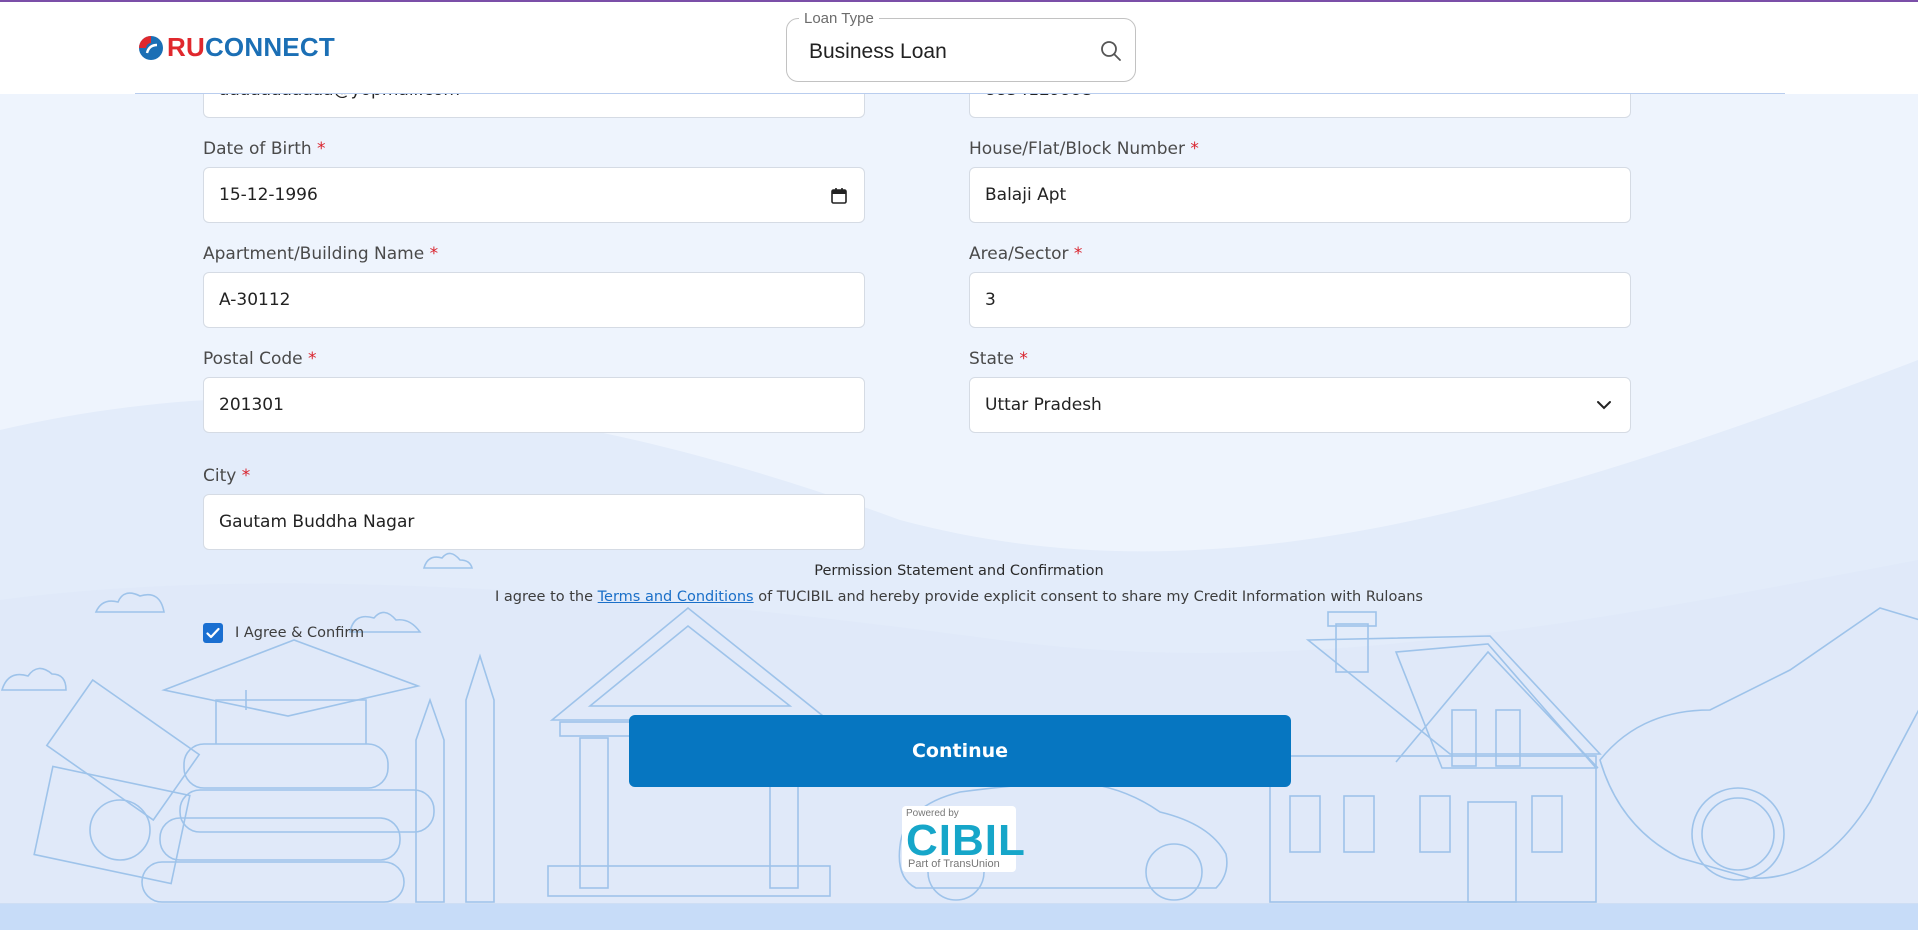 This screenshot has height=930, width=1918. I want to click on state-select: Uttar Pradesh, so click(1300, 405).